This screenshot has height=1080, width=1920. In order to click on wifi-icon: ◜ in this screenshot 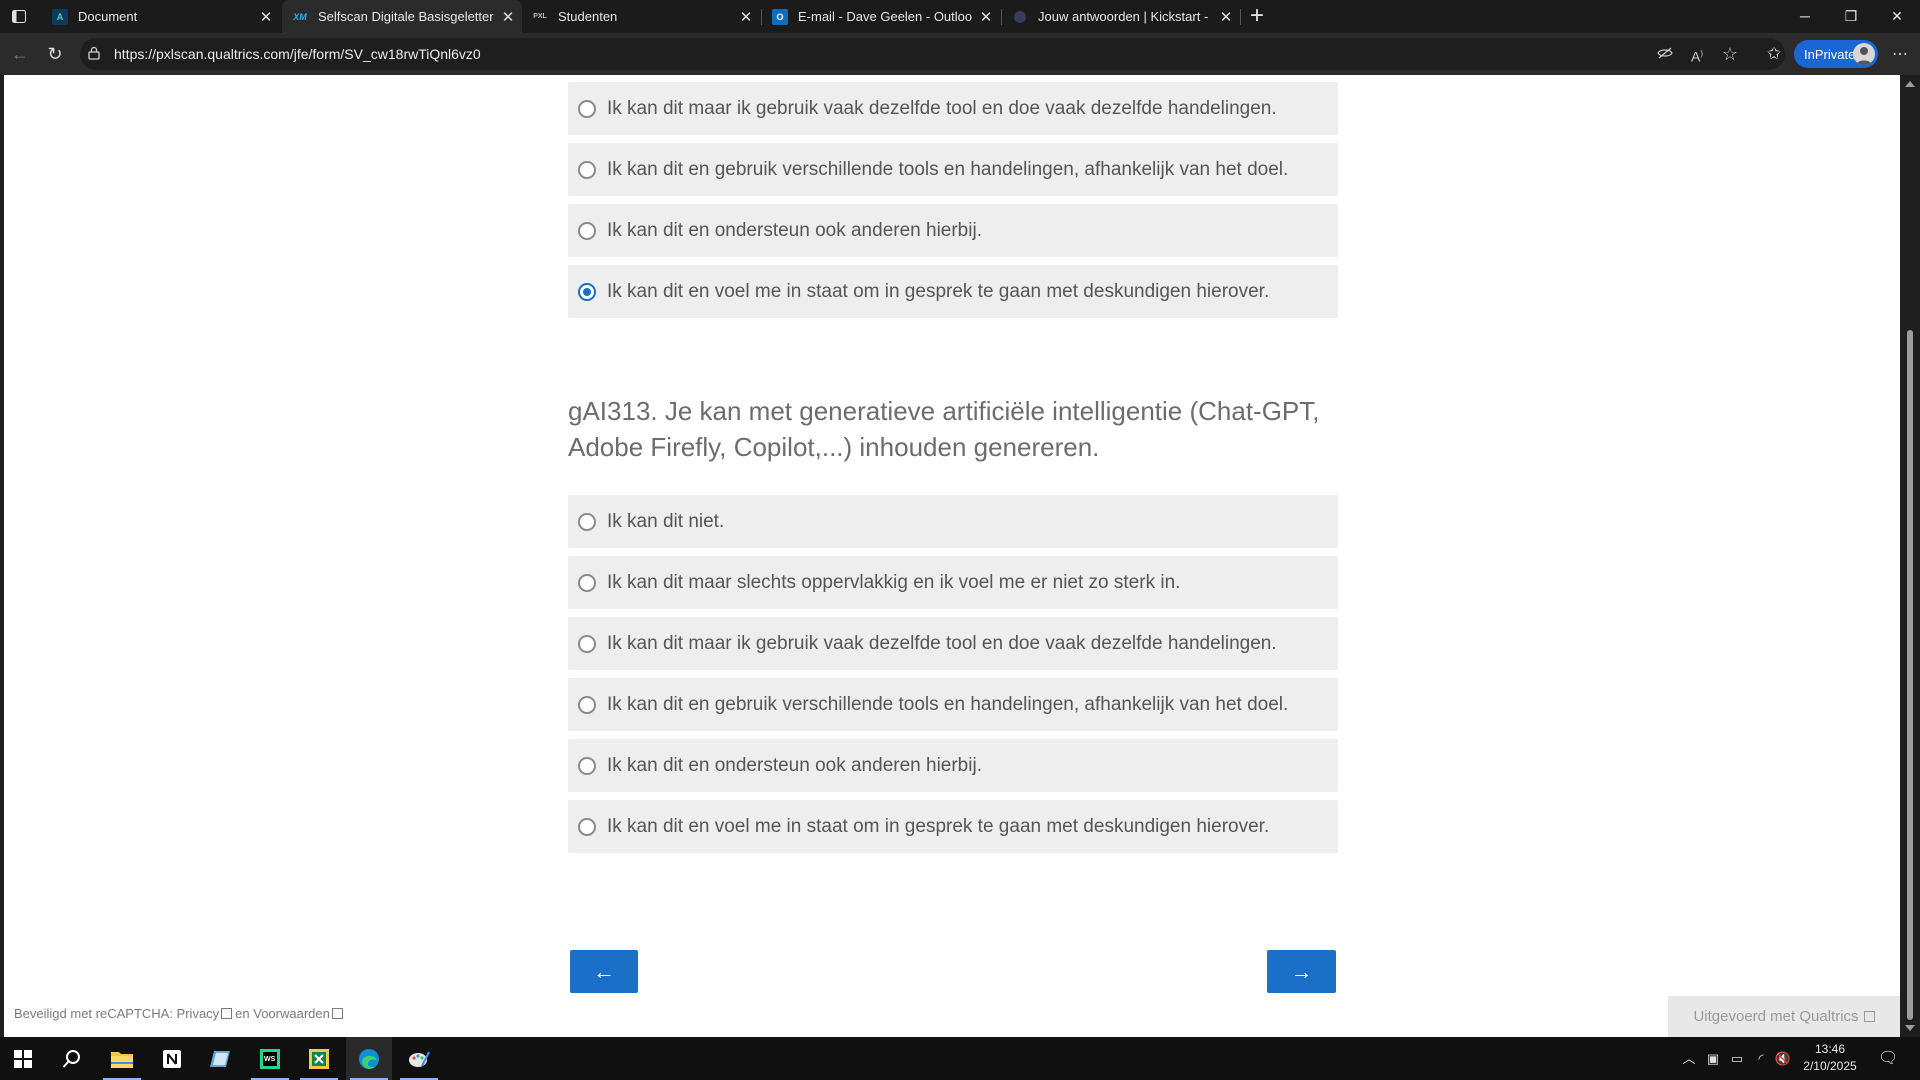, I will do `click(1761, 1059)`.